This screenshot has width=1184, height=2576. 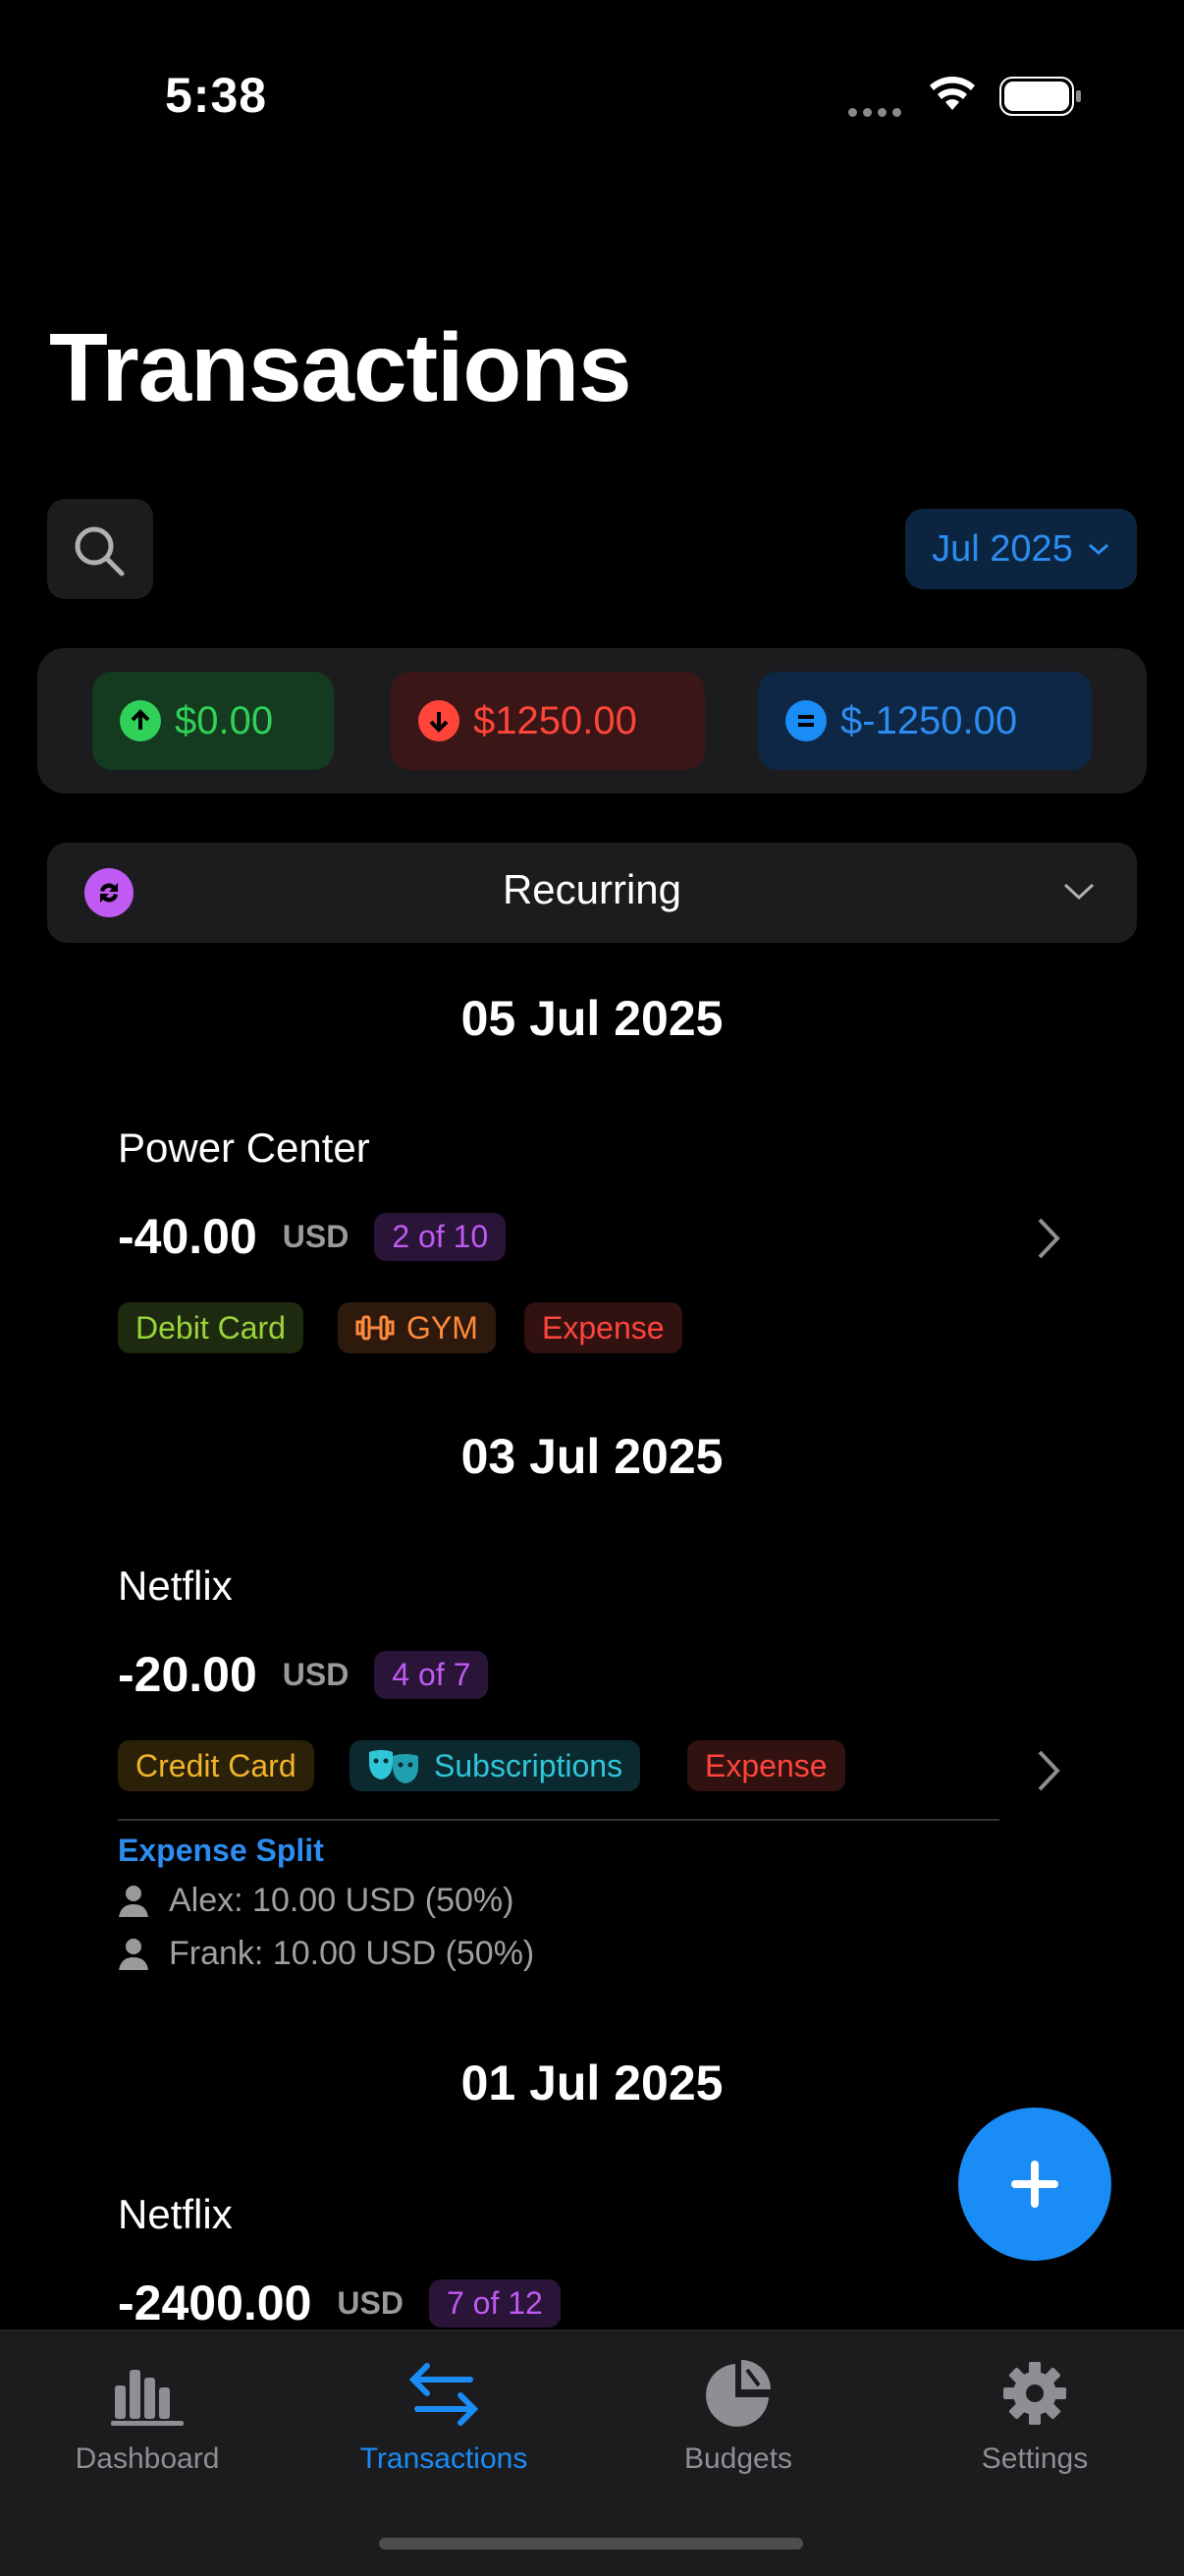 I want to click on tag-payment: Debit Card, so click(x=210, y=1327).